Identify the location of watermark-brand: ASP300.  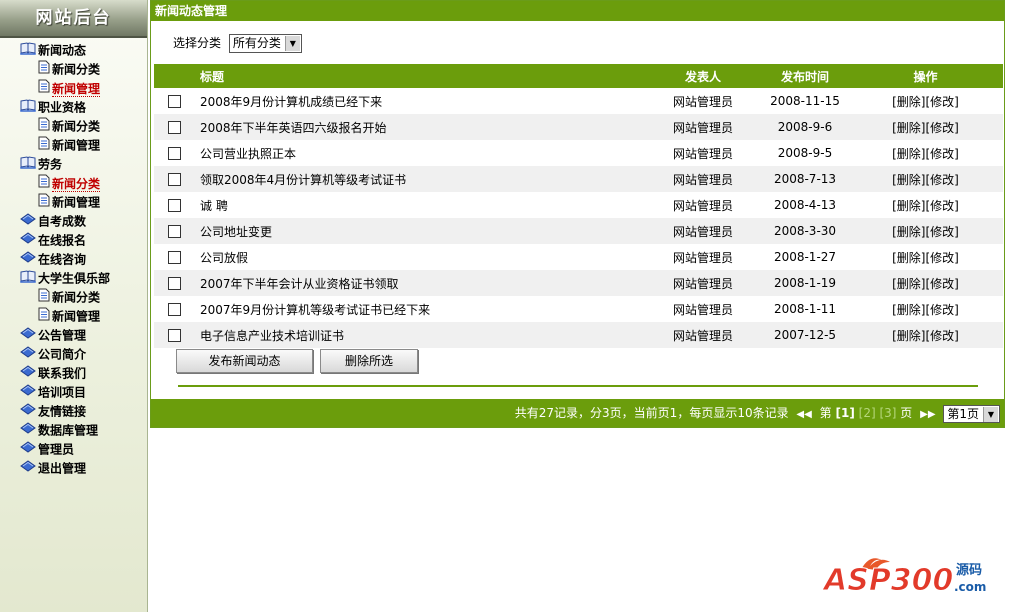
(887, 580).